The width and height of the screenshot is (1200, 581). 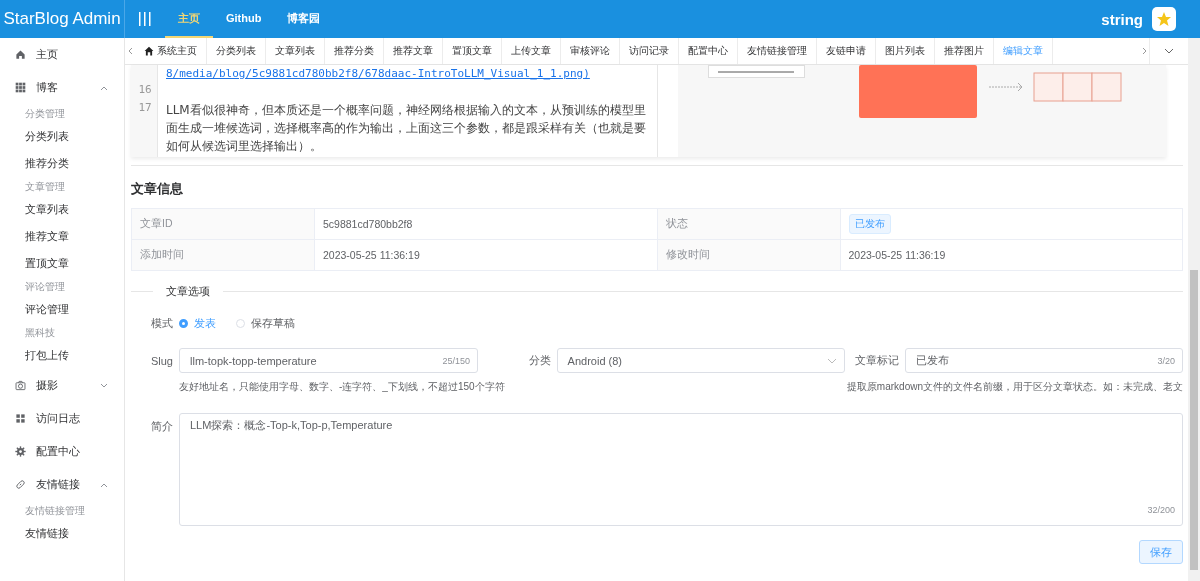 What do you see at coordinates (265, 323) in the screenshot?
I see `radio-option: 保存草稿` at bounding box center [265, 323].